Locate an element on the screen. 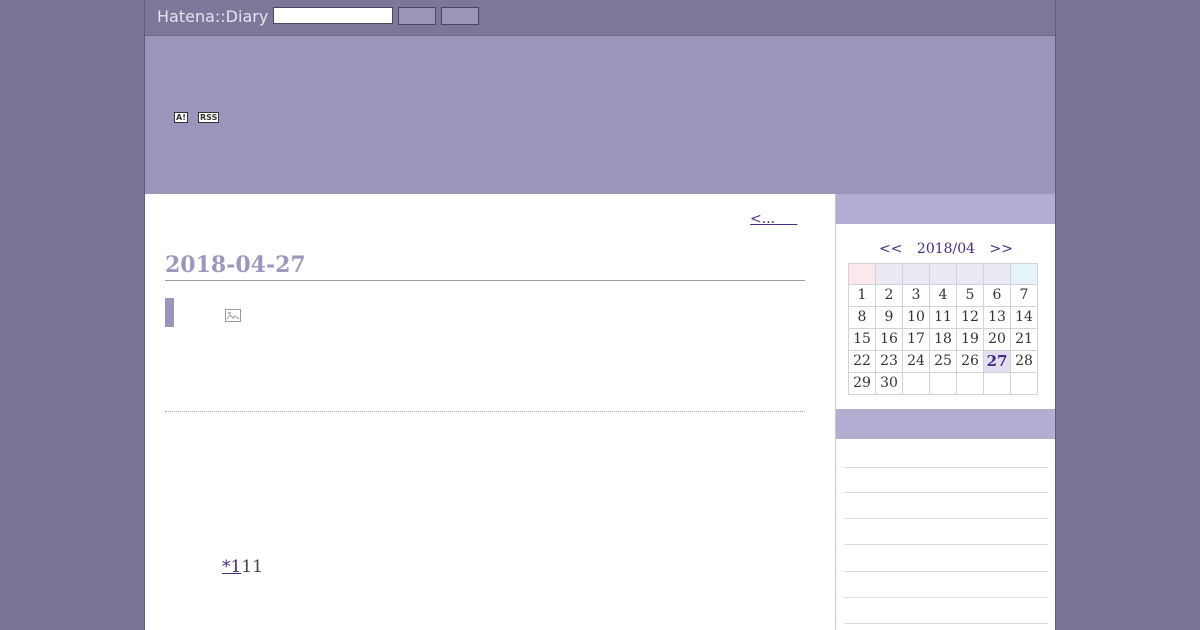  calendar-week: 1 2 3 4 5 6 7 is located at coordinates (943, 295).